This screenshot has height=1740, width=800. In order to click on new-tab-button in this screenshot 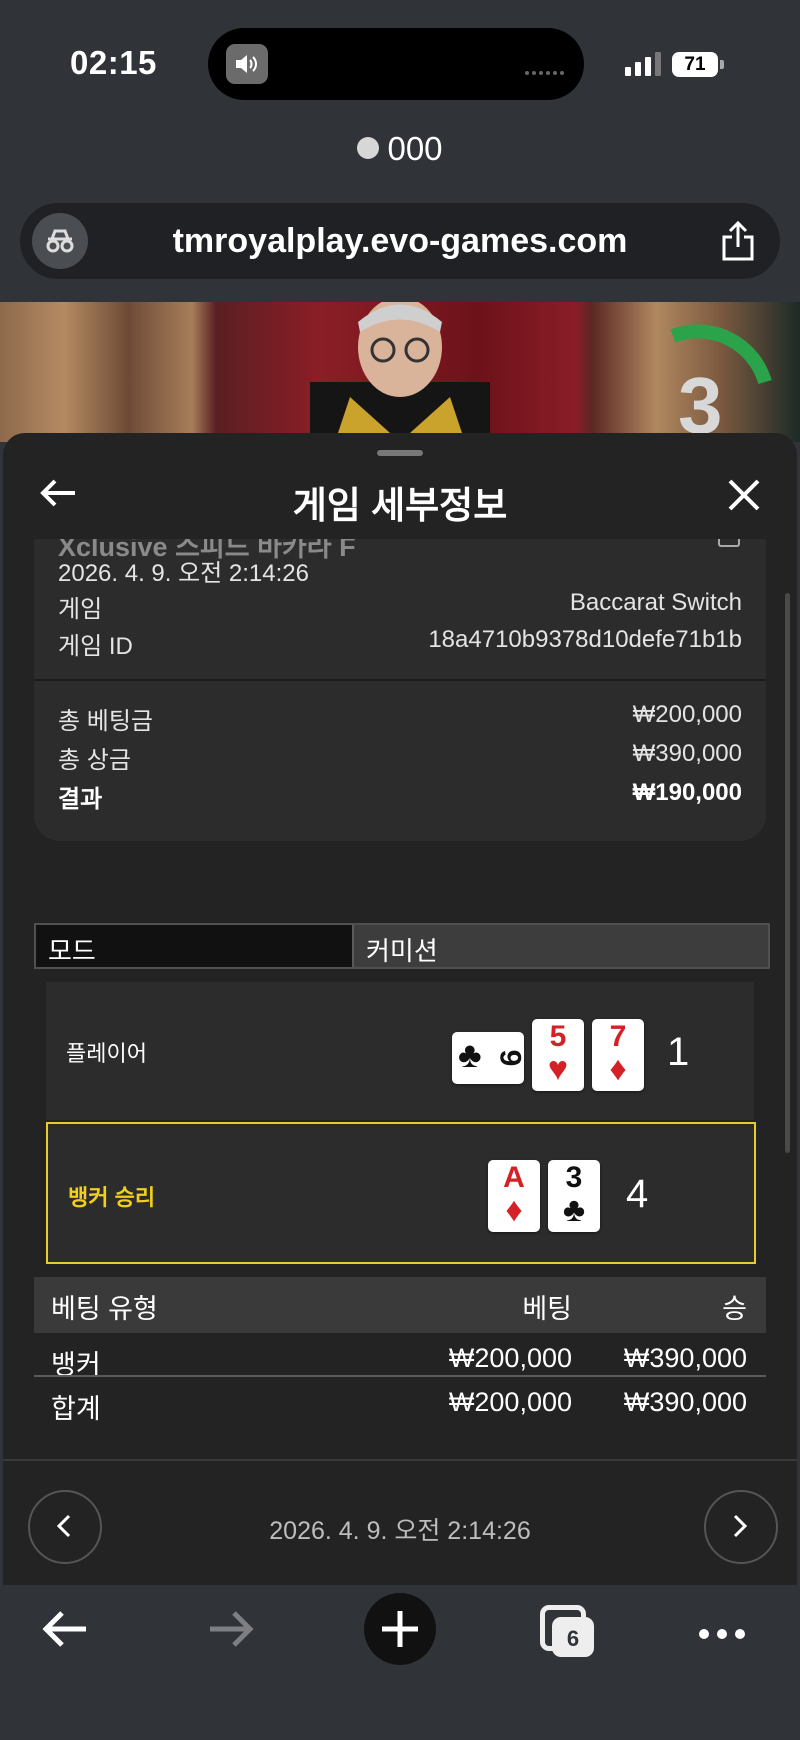, I will do `click(400, 1629)`.